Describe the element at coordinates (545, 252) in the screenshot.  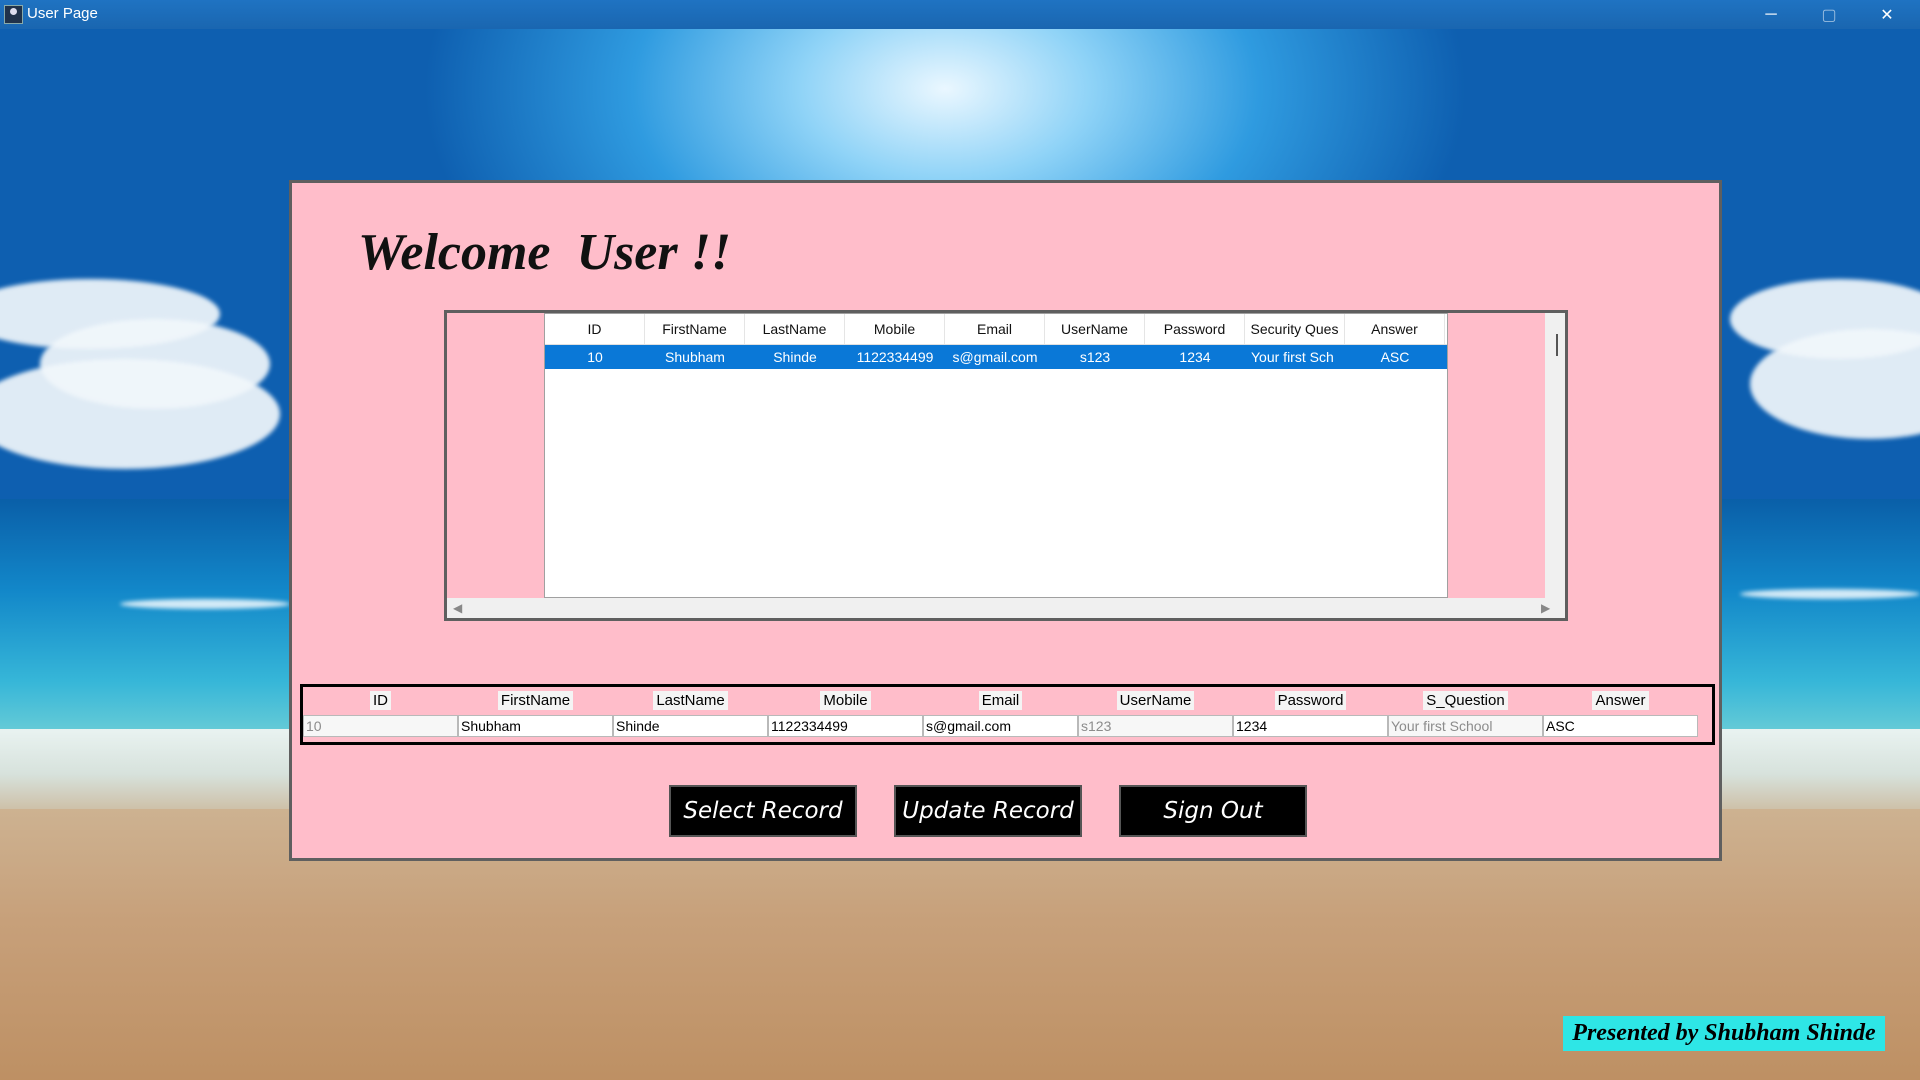
I see `welcome-heading: Welcome User !!` at that location.